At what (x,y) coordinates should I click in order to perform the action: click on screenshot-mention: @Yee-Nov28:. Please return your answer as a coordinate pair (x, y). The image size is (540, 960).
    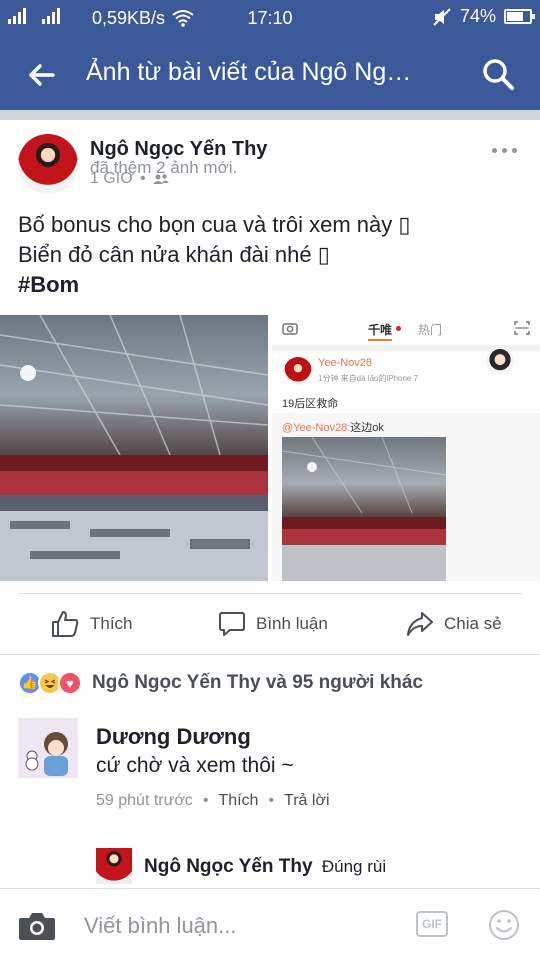
    Looking at the image, I should click on (316, 428).